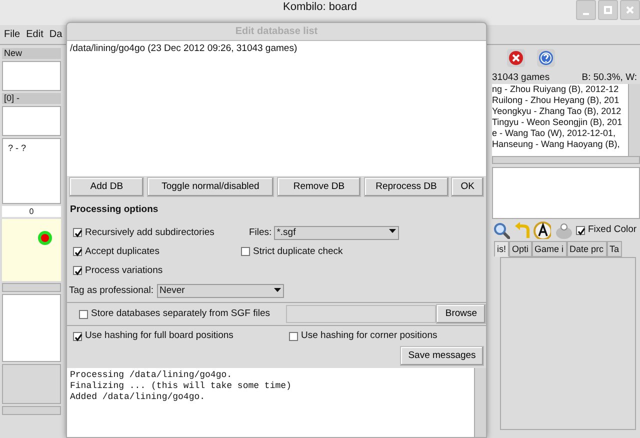 This screenshot has height=438, width=640. I want to click on letter-a-icon, so click(542, 230).